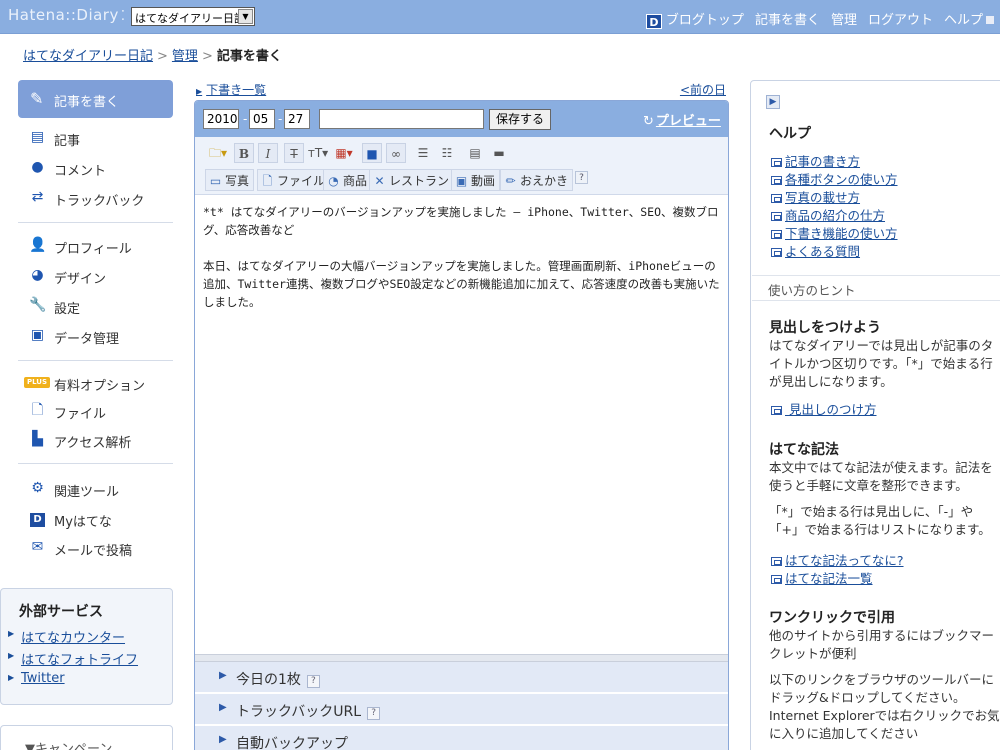 The width and height of the screenshot is (1000, 750). I want to click on collapse-panel-icon: ▶, so click(773, 102).